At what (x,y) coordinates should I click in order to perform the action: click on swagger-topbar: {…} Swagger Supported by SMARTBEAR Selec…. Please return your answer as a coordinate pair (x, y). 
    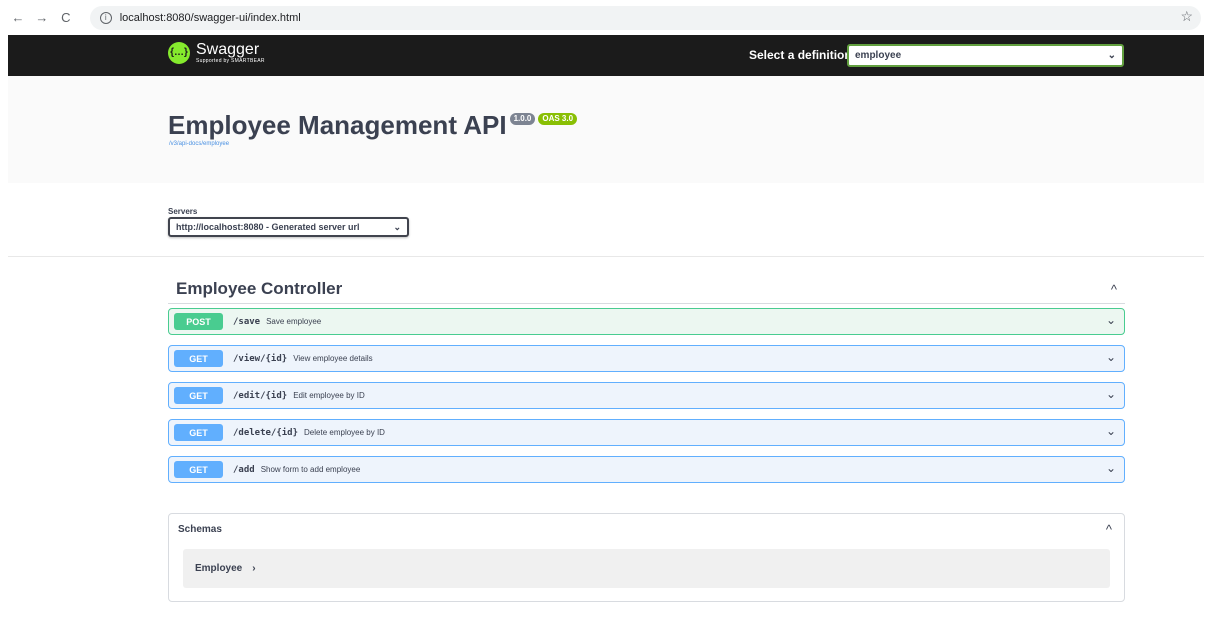
    Looking at the image, I should click on (606, 55).